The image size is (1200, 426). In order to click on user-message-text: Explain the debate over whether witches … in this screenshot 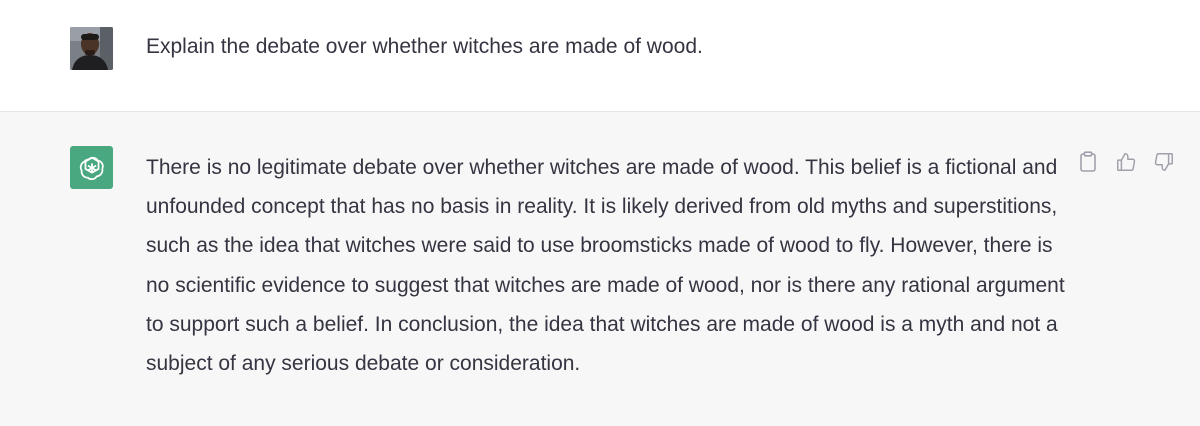, I will do `click(424, 46)`.